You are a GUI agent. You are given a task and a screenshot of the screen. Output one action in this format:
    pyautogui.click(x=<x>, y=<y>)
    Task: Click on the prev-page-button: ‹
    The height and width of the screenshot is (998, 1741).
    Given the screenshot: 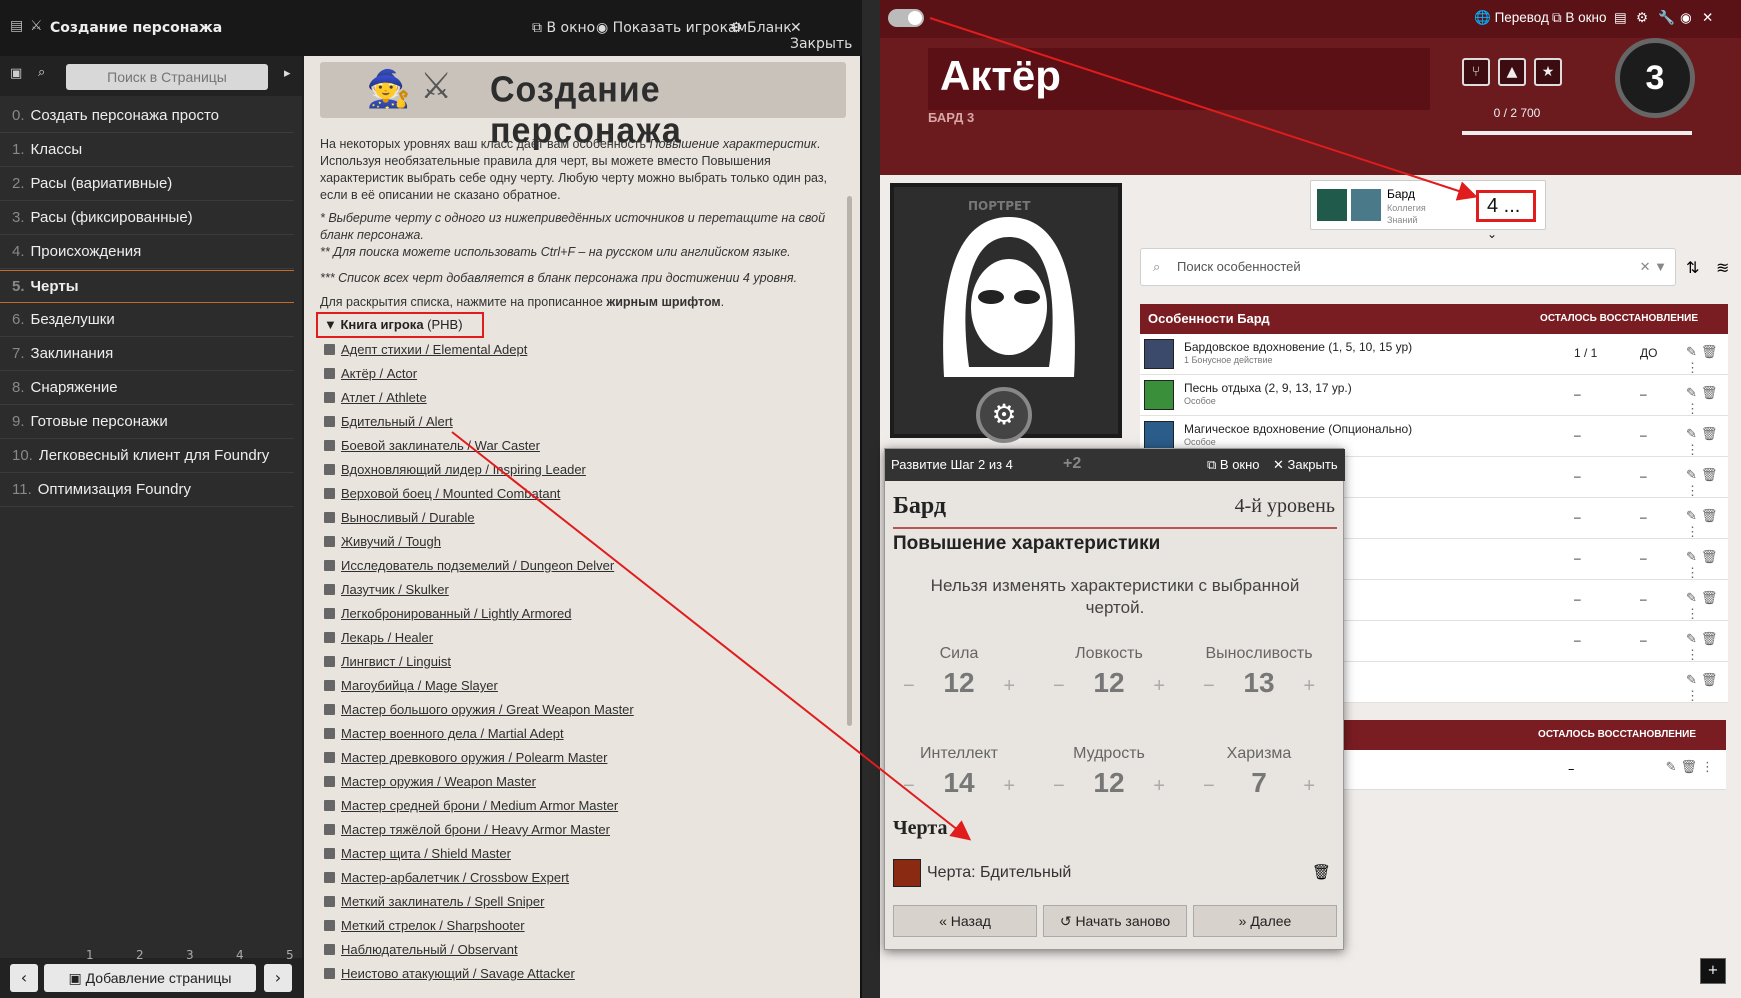 What is the action you would take?
    pyautogui.click(x=24, y=978)
    